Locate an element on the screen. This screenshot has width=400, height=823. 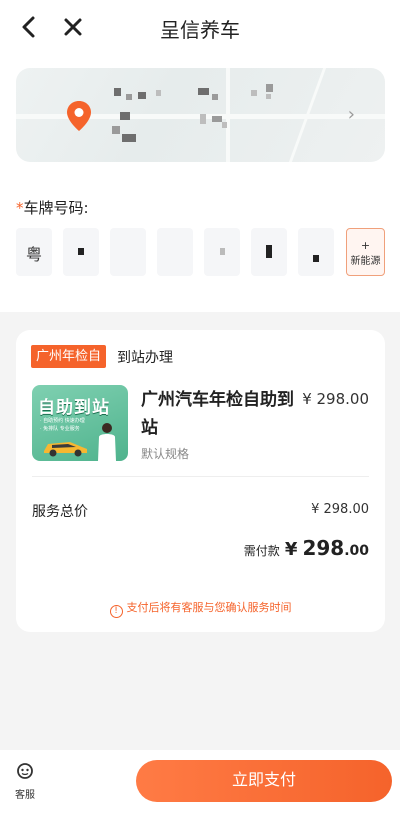
payment-note: ! 支付后将有客服与您确认服务时间 is located at coordinates (200, 608).